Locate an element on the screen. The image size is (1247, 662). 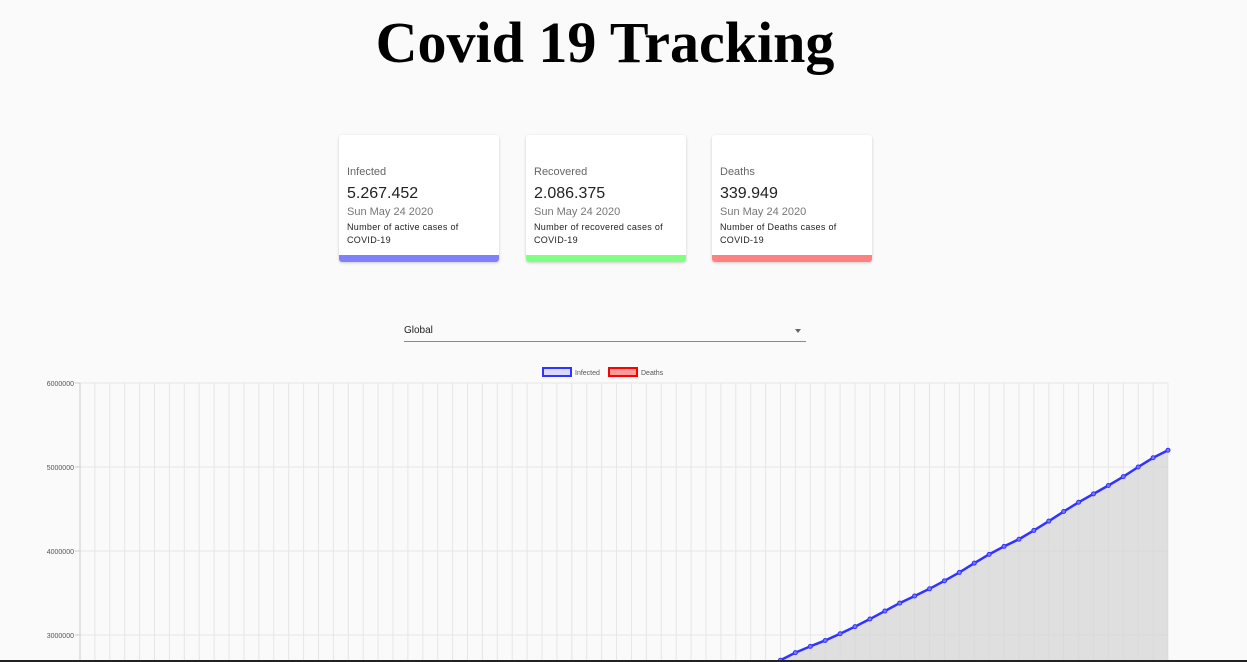
card-value: 2.086.375 is located at coordinates (570, 193).